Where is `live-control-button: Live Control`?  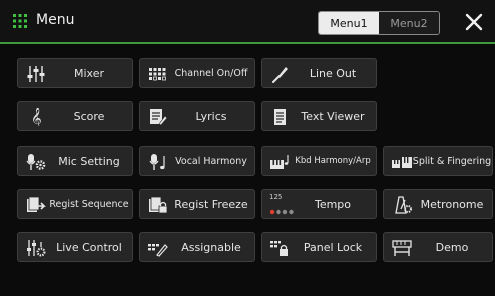 live-control-button: Live Control is located at coordinates (75, 247).